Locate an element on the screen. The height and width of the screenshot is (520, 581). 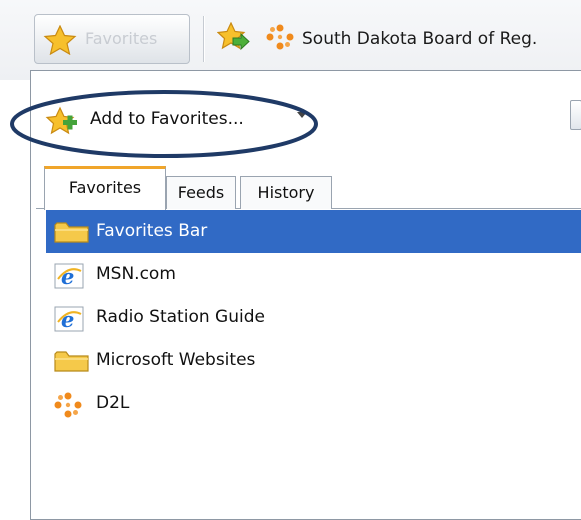
list-item-microsoft-websites: Microsoft Websites is located at coordinates (313, 360).